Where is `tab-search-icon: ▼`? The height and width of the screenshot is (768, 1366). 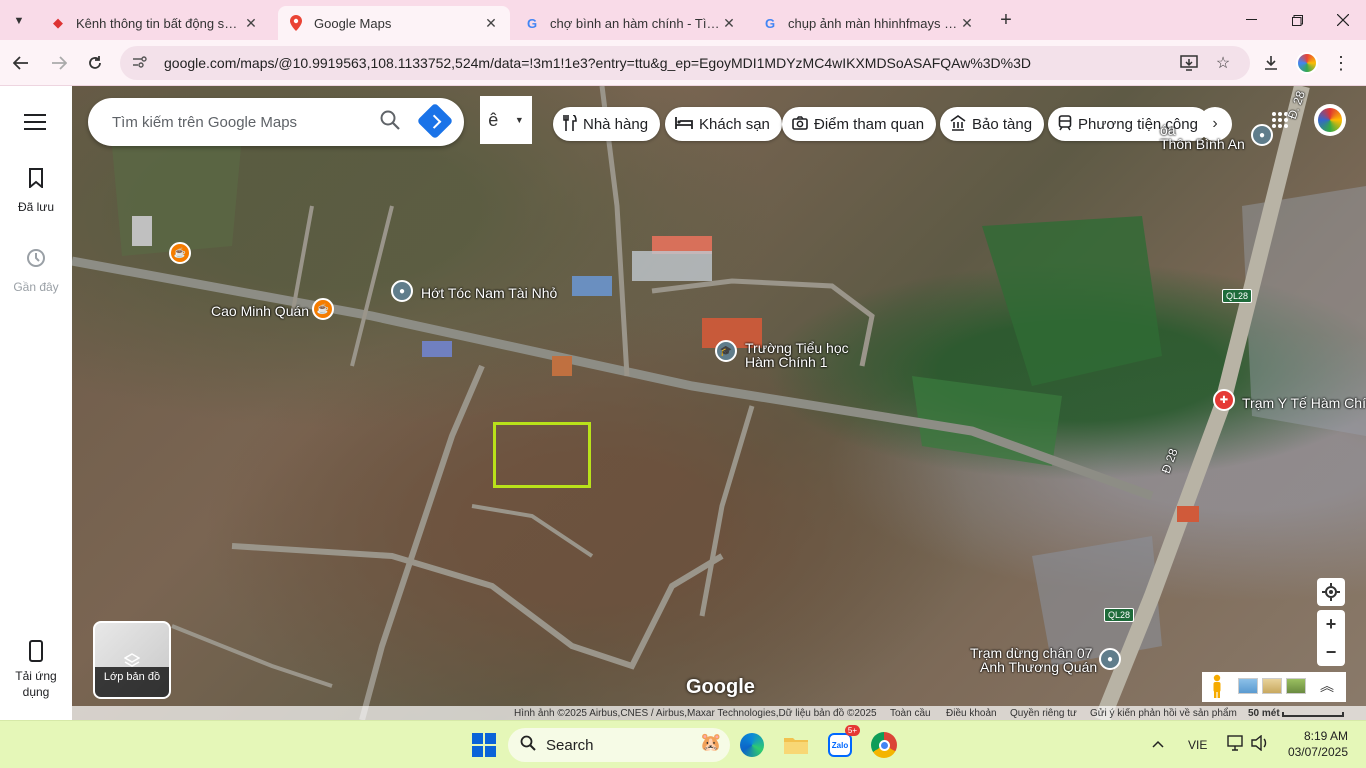 tab-search-icon: ▼ is located at coordinates (19, 21).